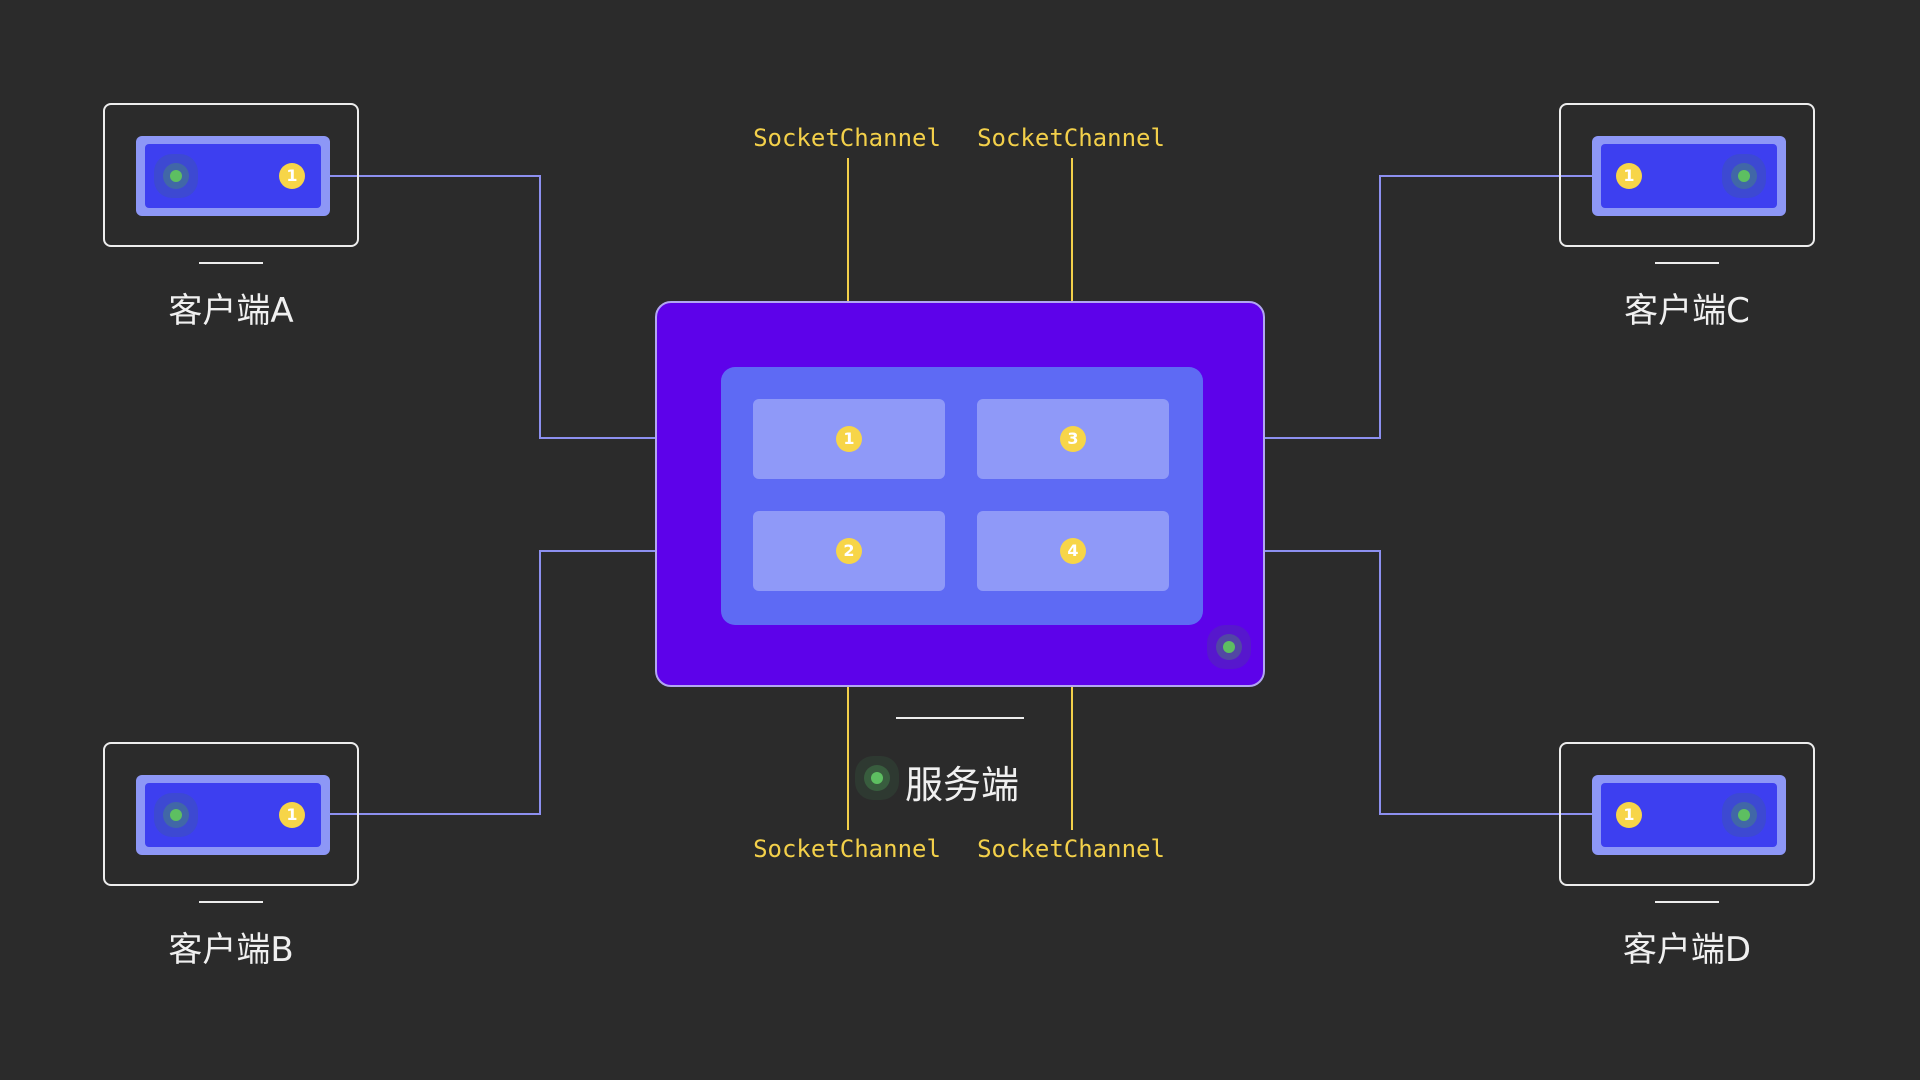  I want to click on channel-2: 2, so click(849, 551).